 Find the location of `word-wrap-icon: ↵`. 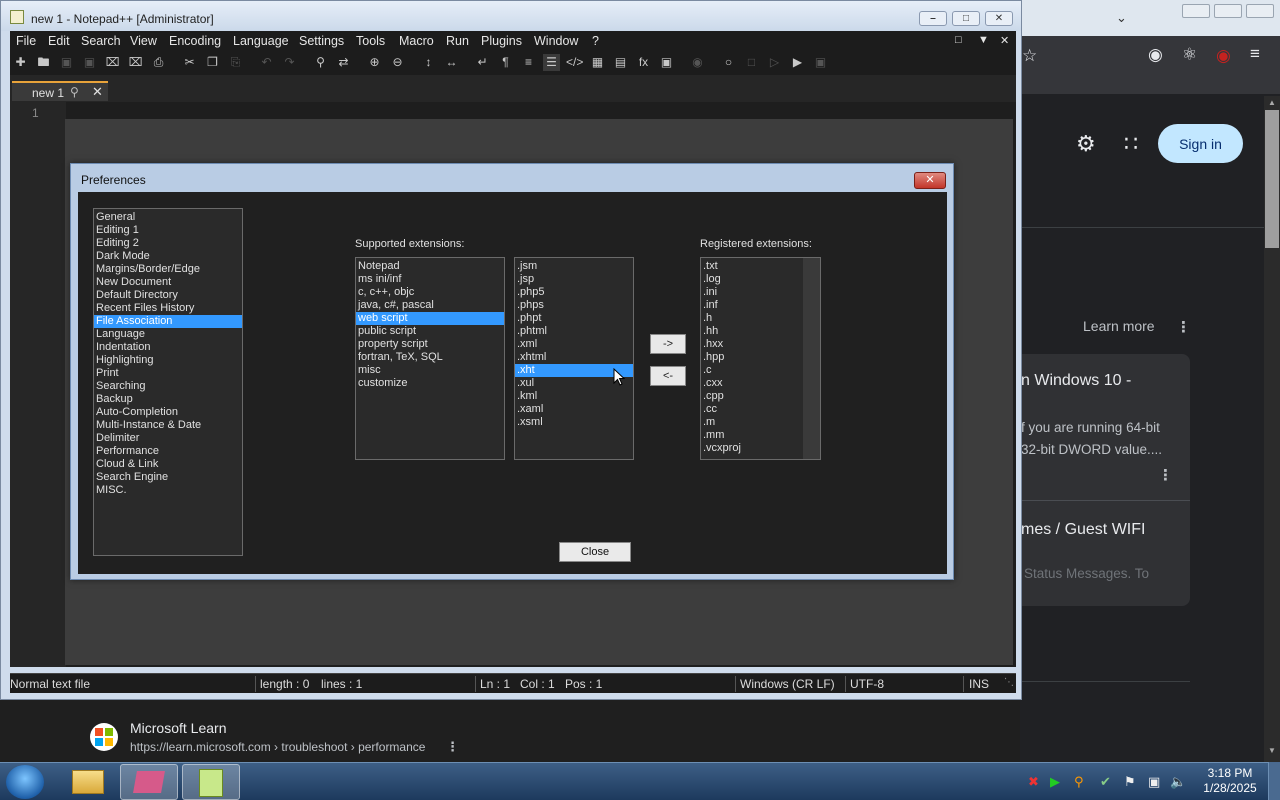

word-wrap-icon: ↵ is located at coordinates (482, 62).